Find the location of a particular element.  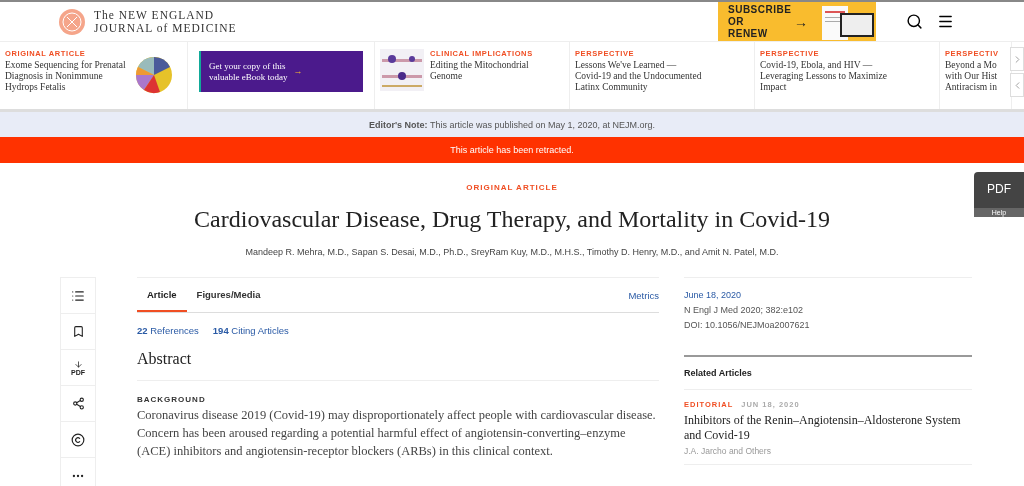

abstract-heading: Abstract is located at coordinates (398, 365).